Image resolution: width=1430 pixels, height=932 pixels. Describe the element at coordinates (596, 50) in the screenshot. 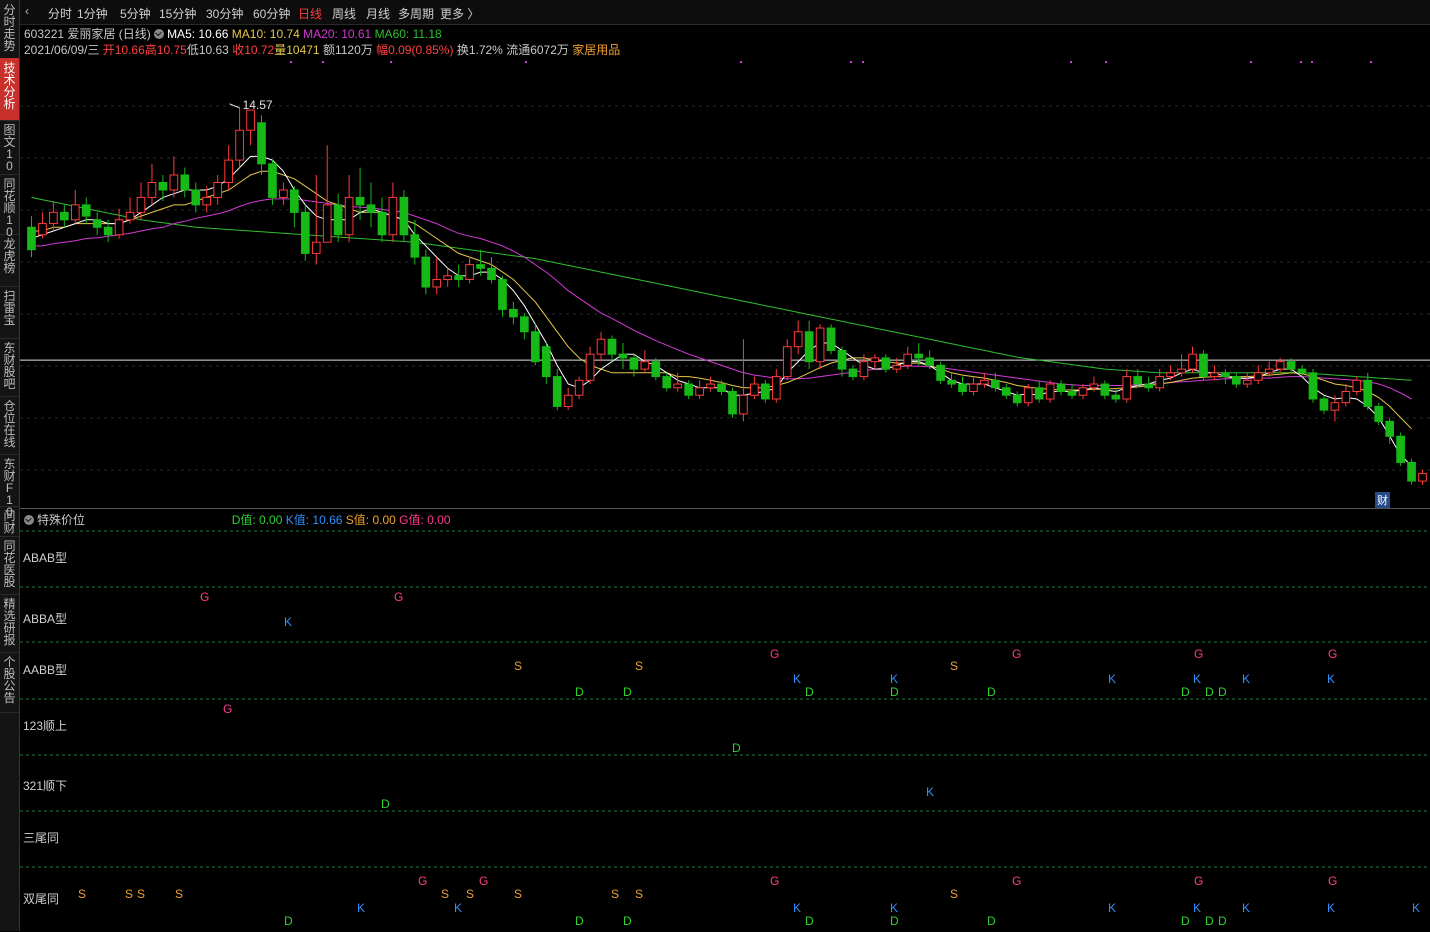

I see `quote-industry: 家居用品` at that location.